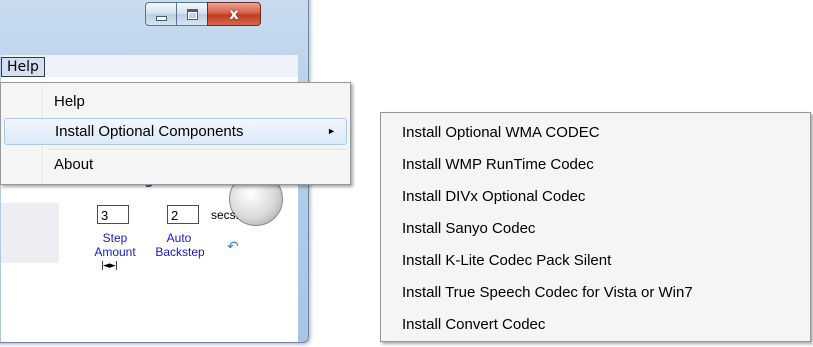 Image resolution: width=813 pixels, height=347 pixels. I want to click on backstep-label-line2: Backstep, so click(180, 252).